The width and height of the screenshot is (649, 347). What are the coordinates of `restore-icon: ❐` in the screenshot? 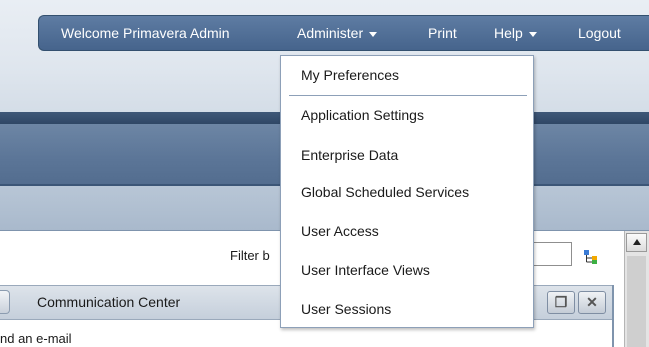 It's located at (561, 302).